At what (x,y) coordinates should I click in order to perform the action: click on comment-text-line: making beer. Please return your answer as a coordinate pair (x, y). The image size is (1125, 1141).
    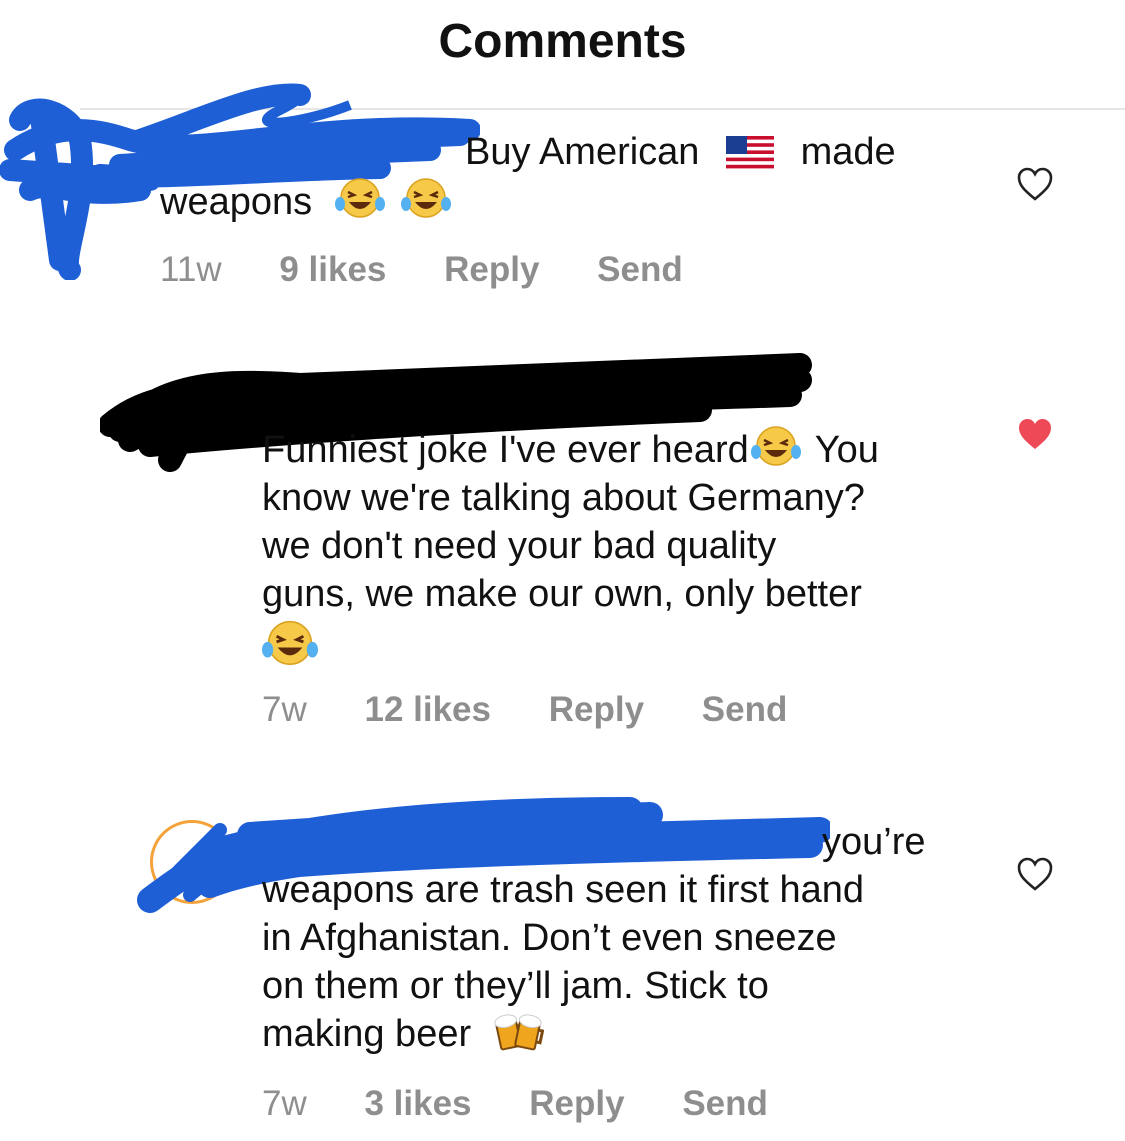
    Looking at the image, I should click on (622, 1034).